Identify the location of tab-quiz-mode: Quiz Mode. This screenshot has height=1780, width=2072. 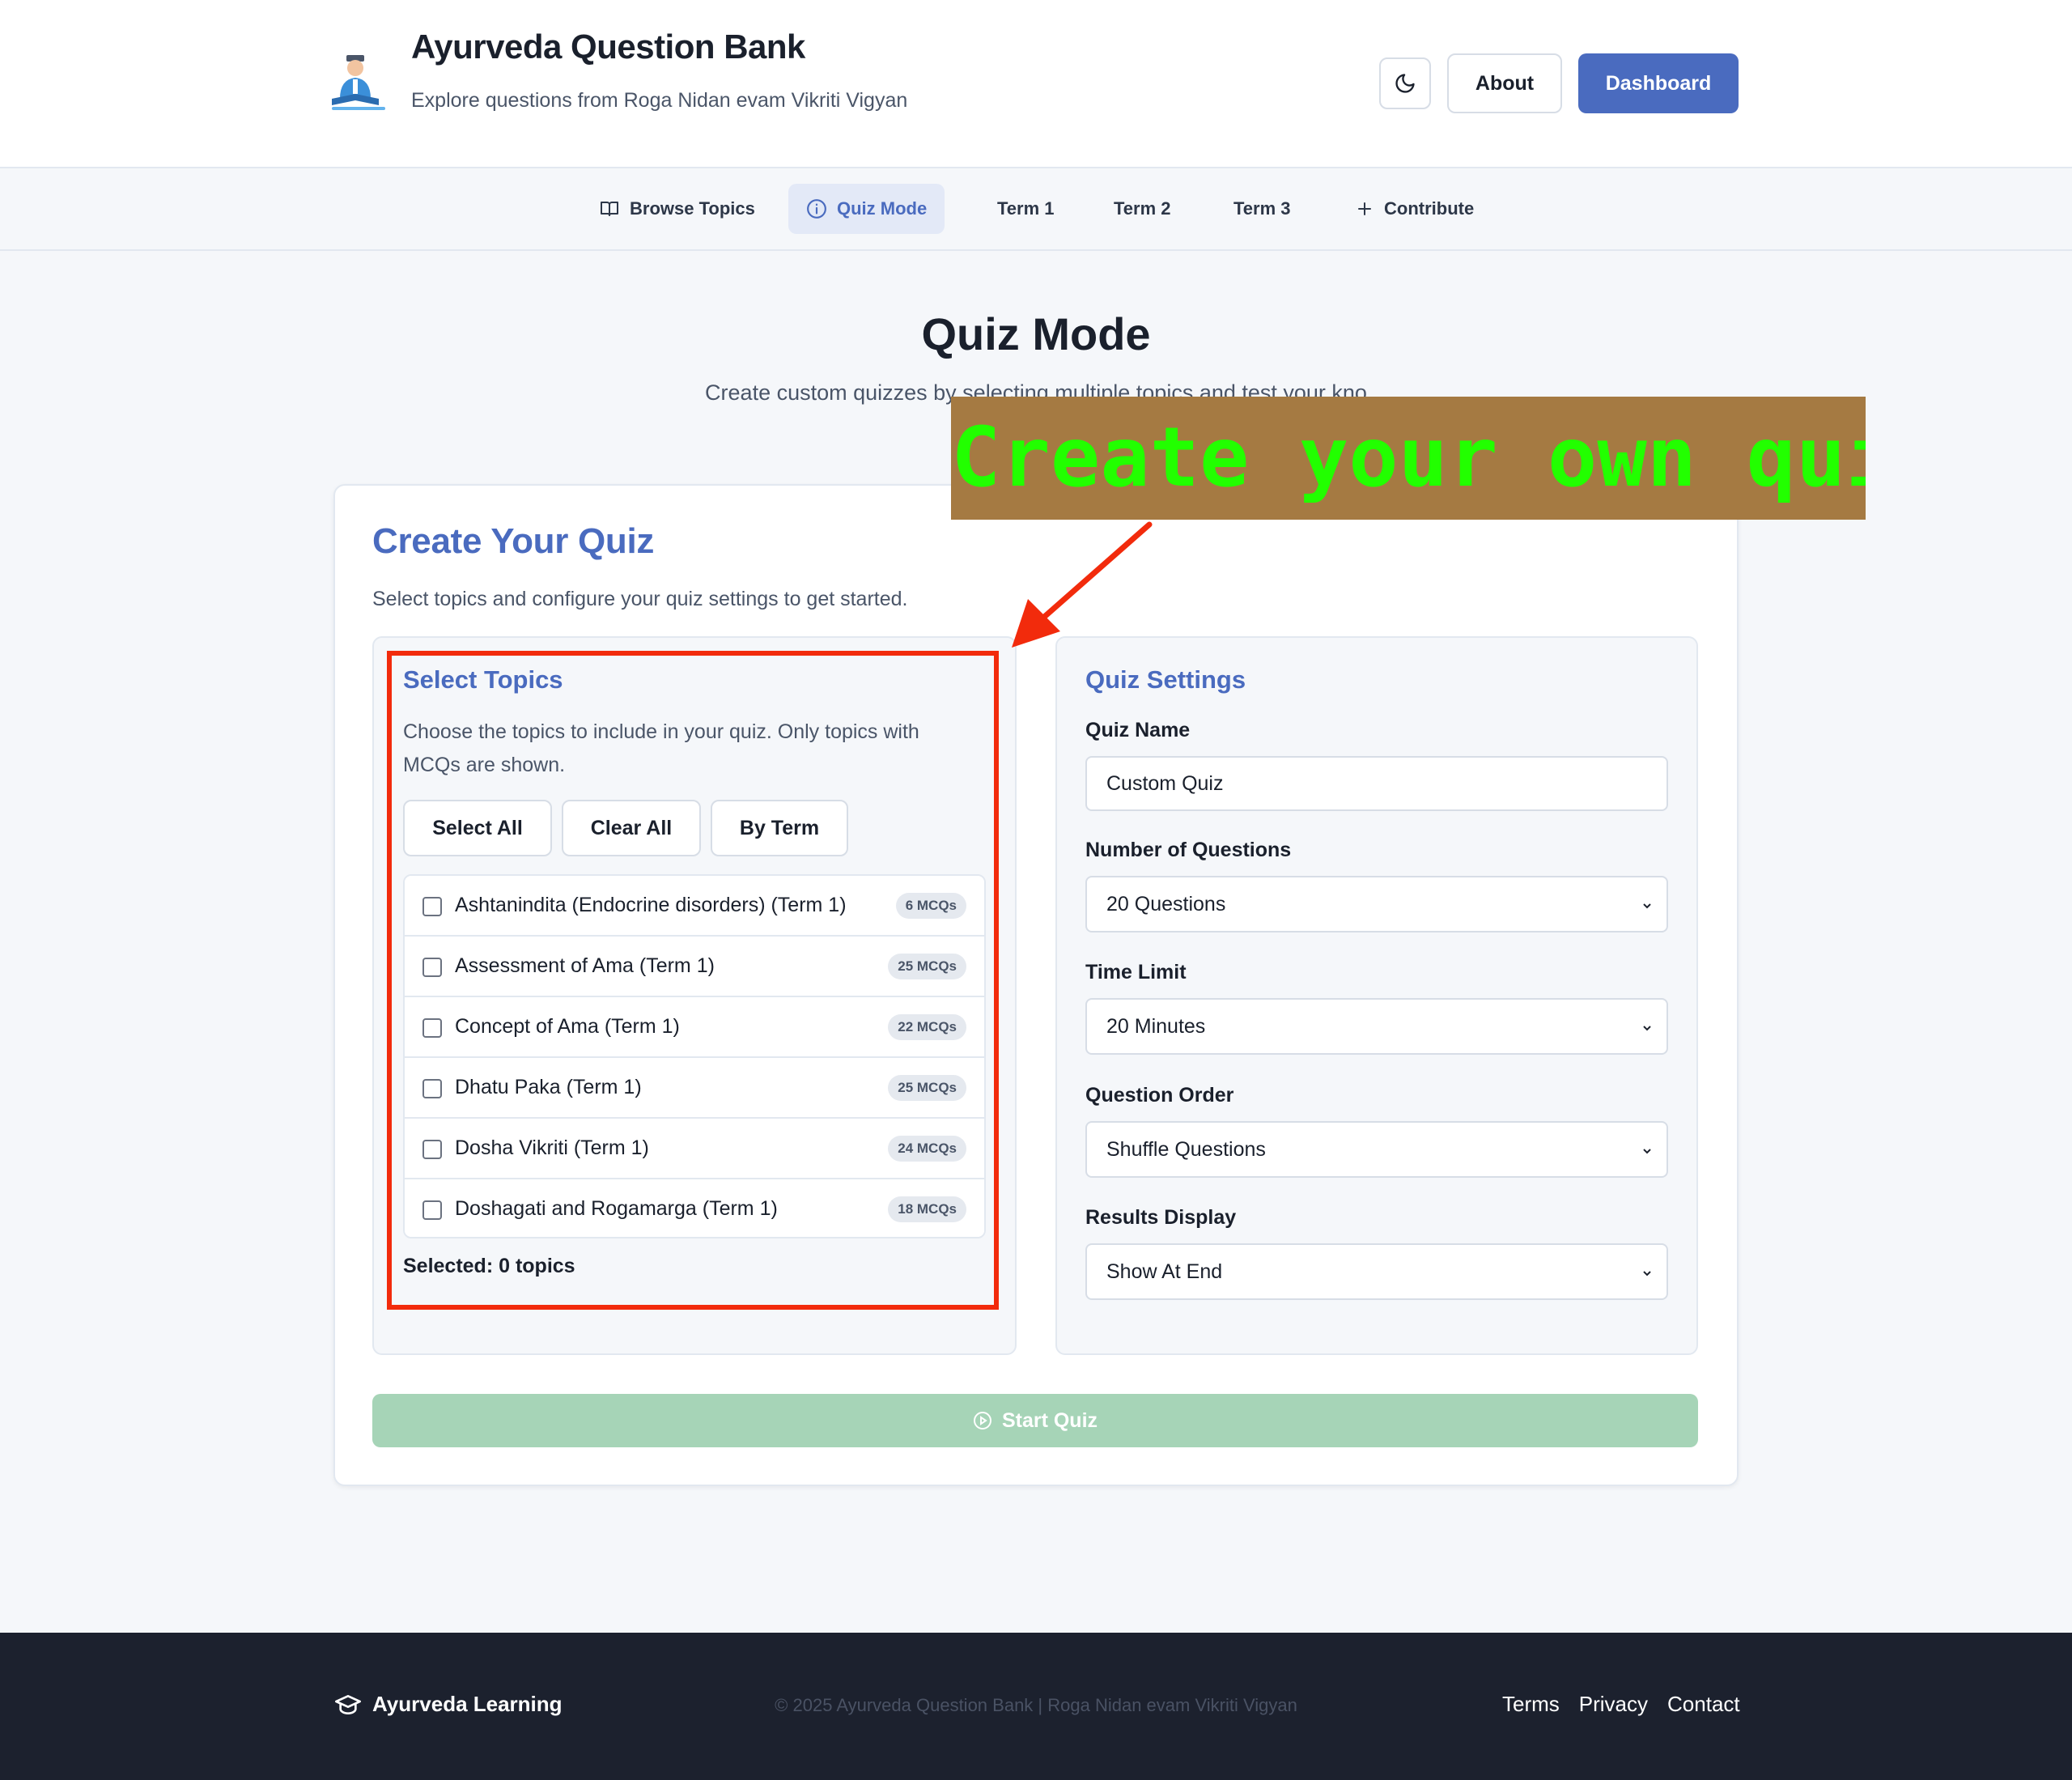
(866, 209).